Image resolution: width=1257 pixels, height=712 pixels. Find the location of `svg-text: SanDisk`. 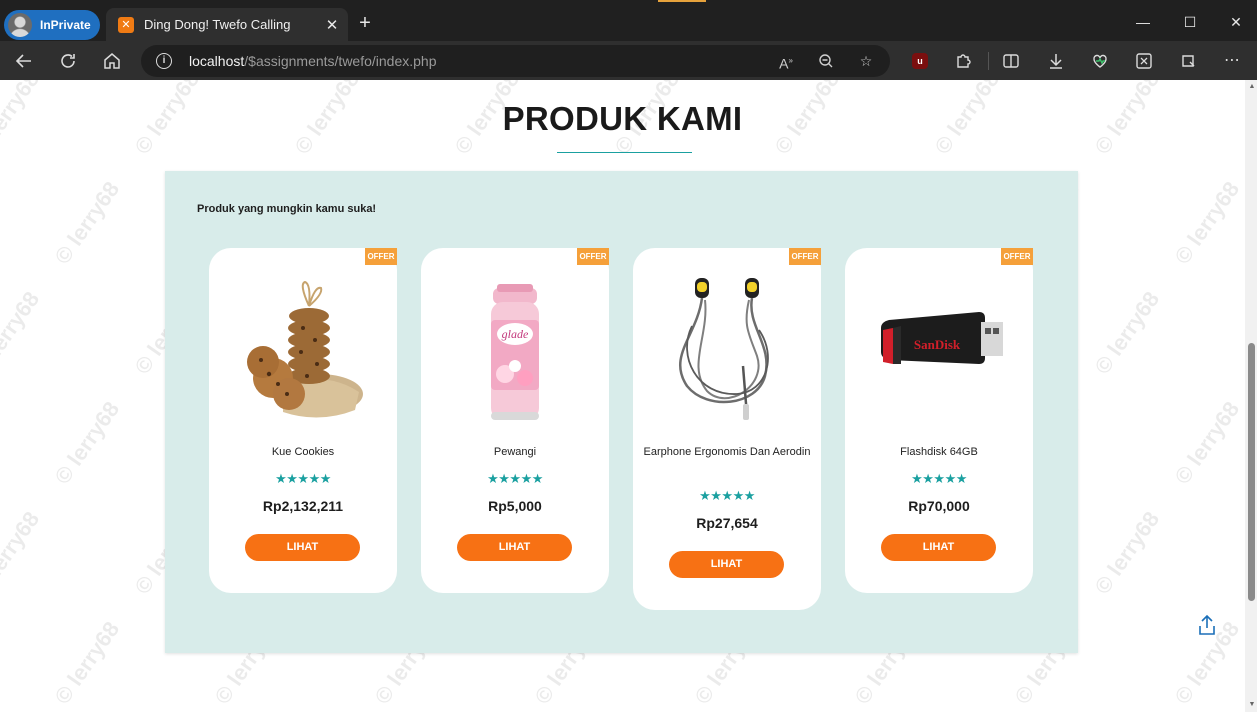

svg-text: SanDisk is located at coordinates (937, 344).